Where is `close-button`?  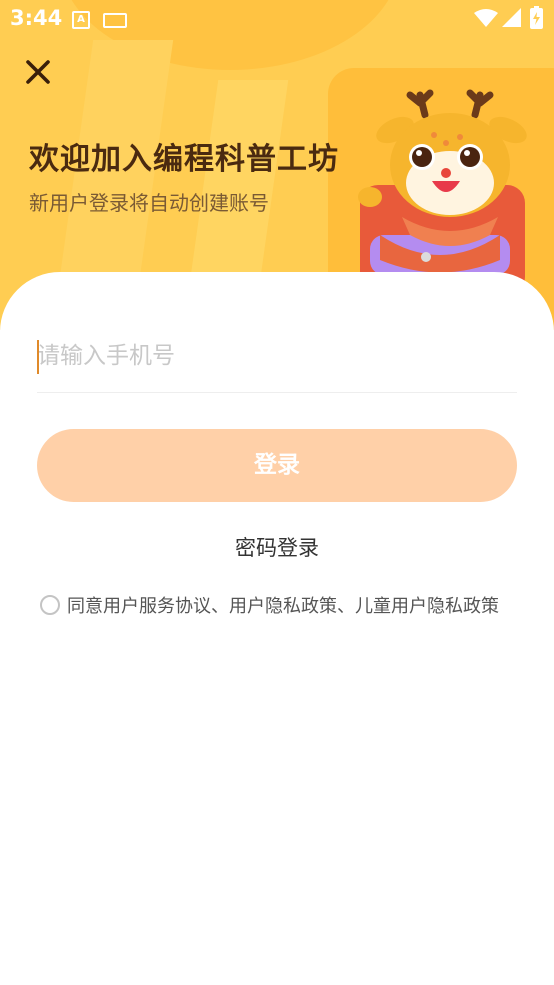 close-button is located at coordinates (38, 72).